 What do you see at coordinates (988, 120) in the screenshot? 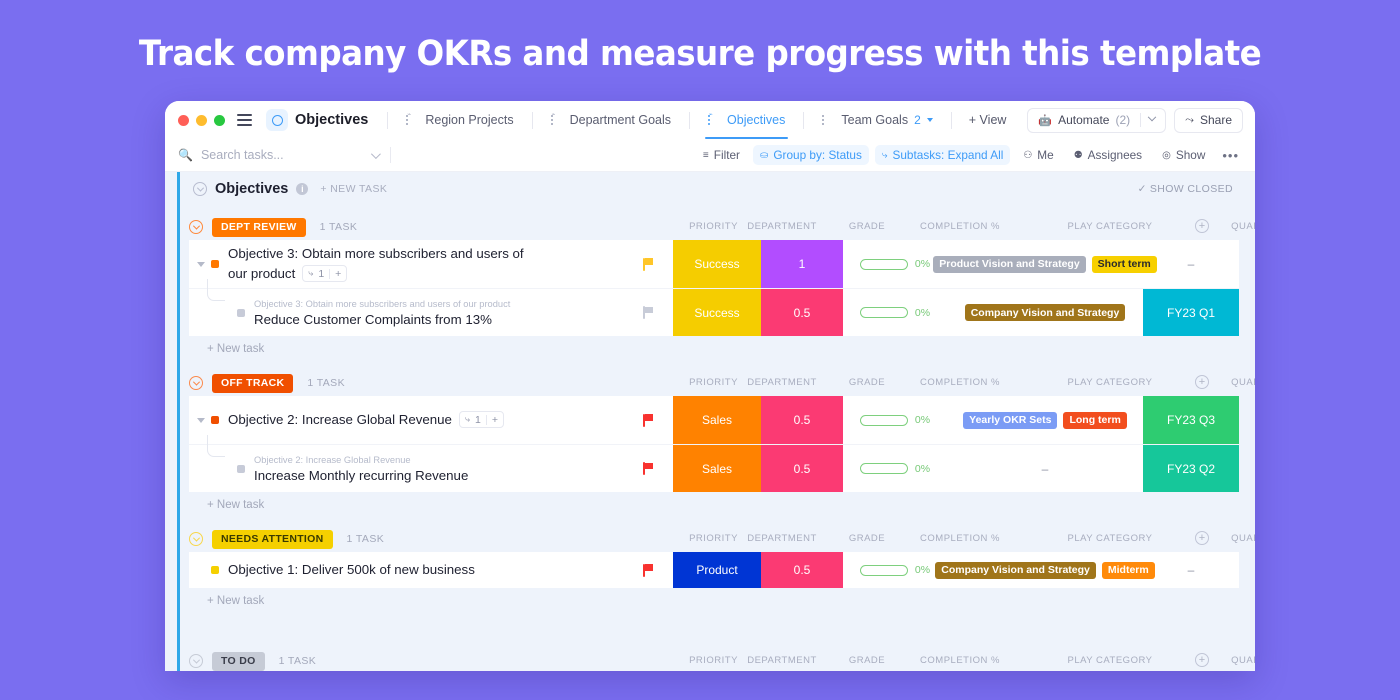
I see `add-view-button: + View` at bounding box center [988, 120].